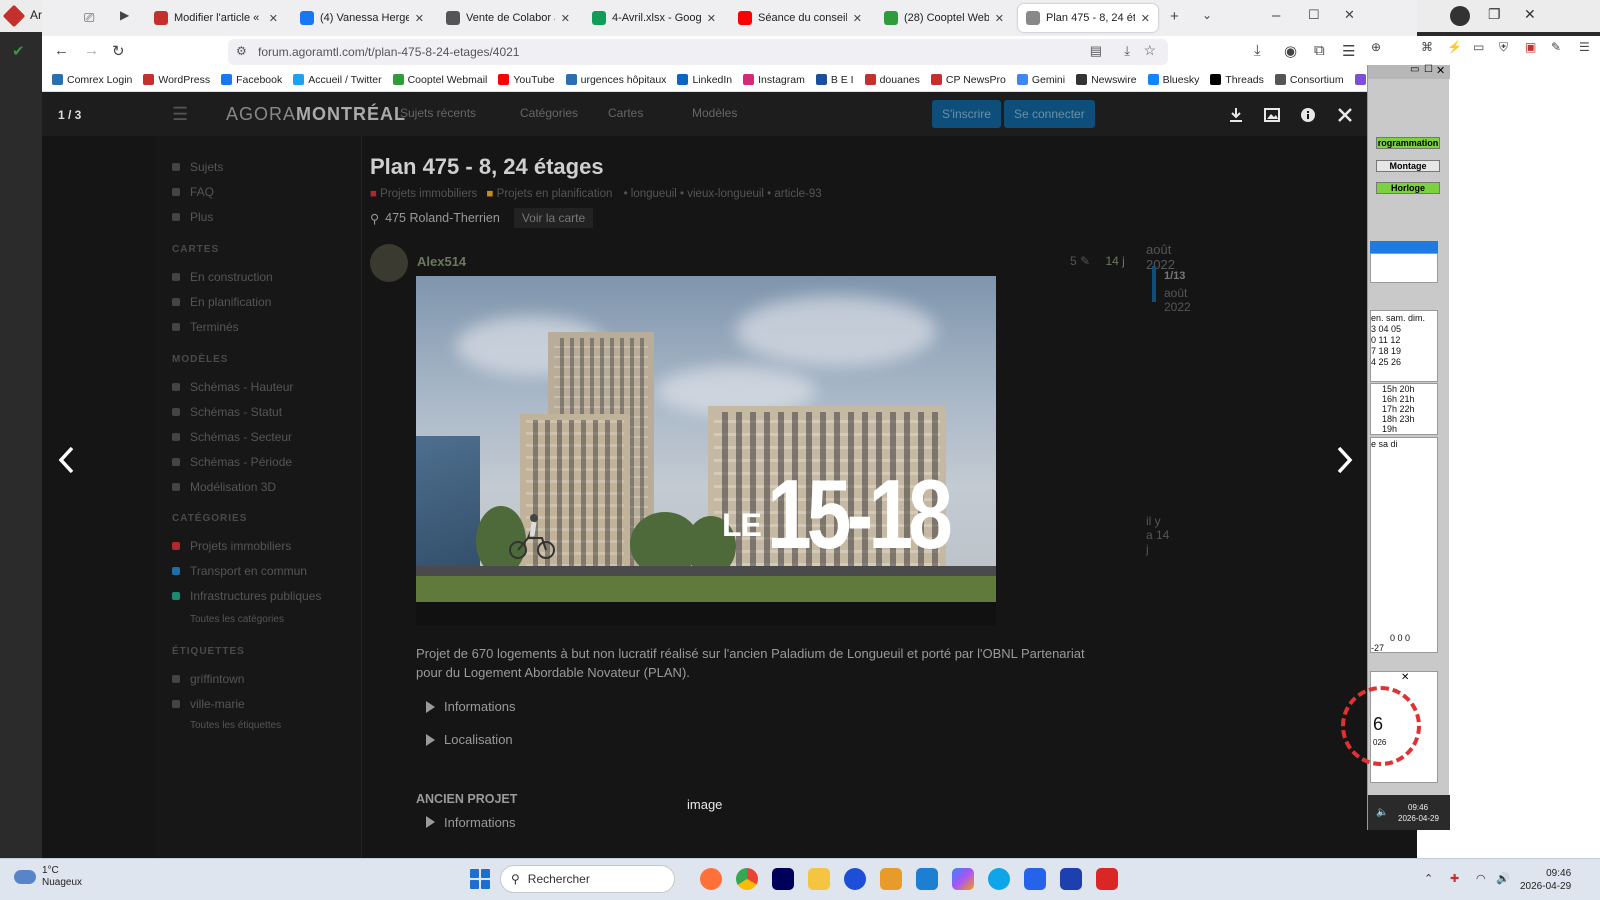 This screenshot has height=900, width=1600. Describe the element at coordinates (966, 114) in the screenshot. I see `signup-button: S'inscrire` at that location.